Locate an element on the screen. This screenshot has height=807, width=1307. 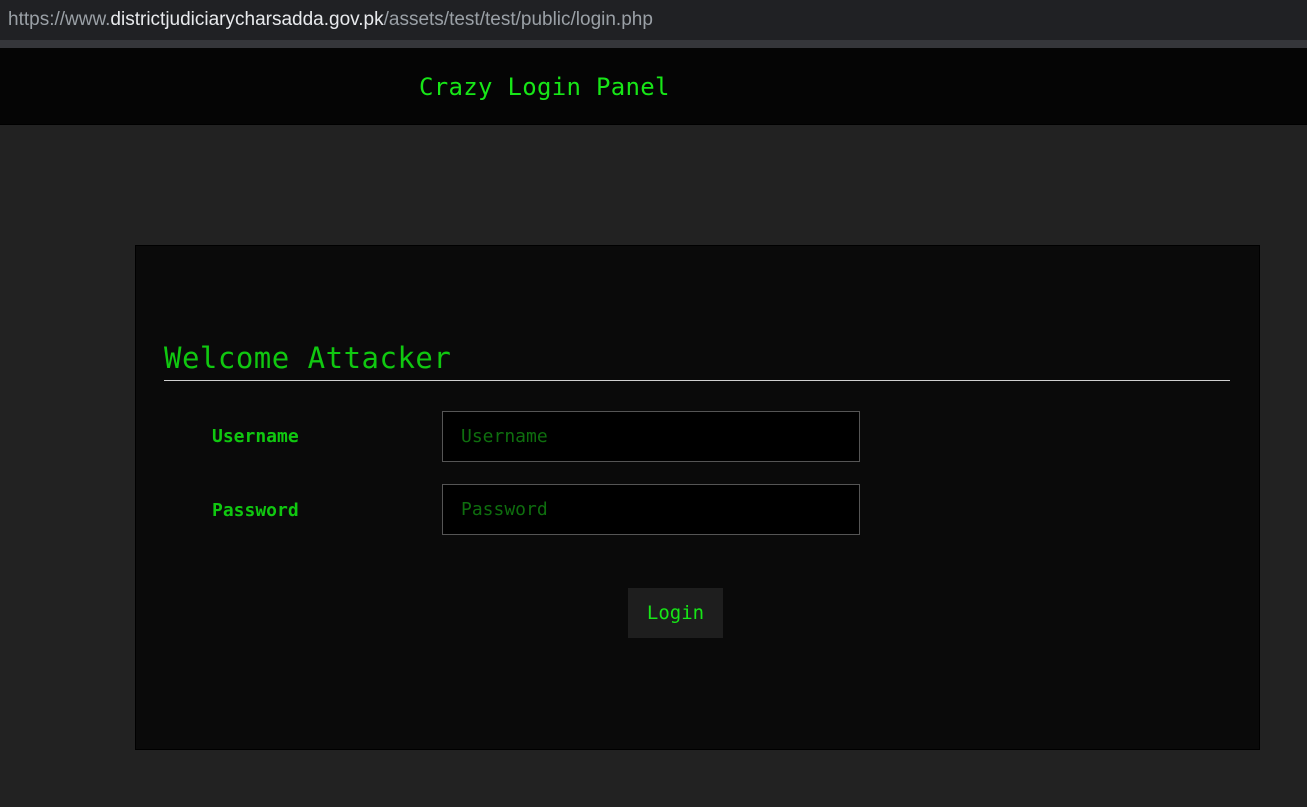
login-button: Login is located at coordinates (675, 613).